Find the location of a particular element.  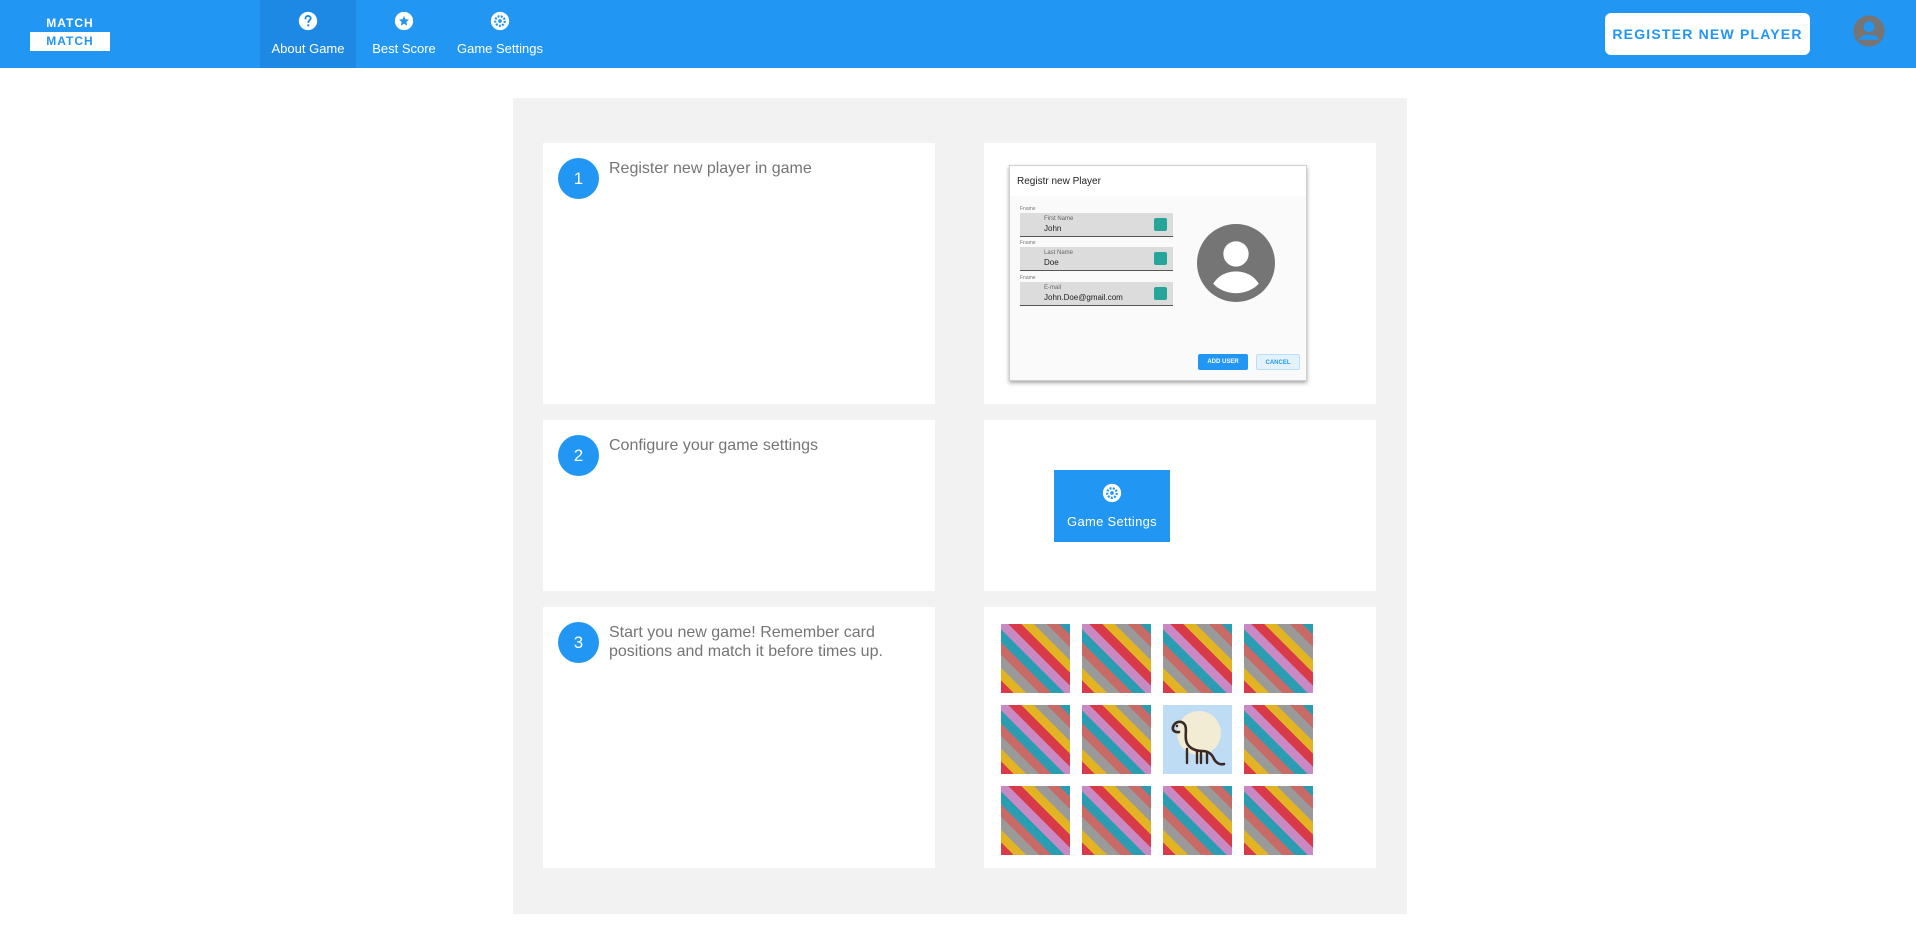

app-logo: MATCH MATCH is located at coordinates (70, 34).